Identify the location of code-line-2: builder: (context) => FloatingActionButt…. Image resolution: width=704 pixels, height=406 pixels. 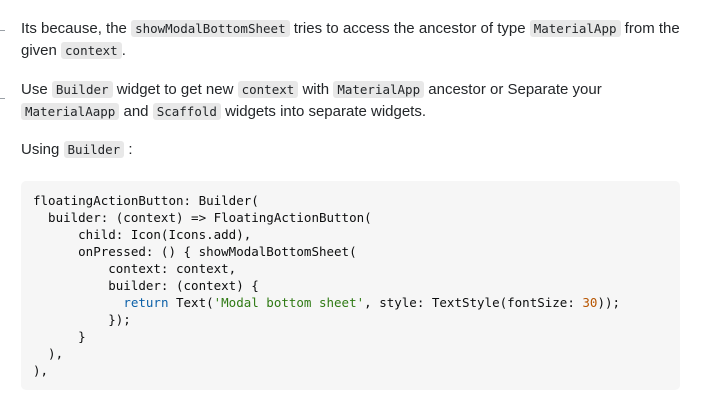
(202, 217).